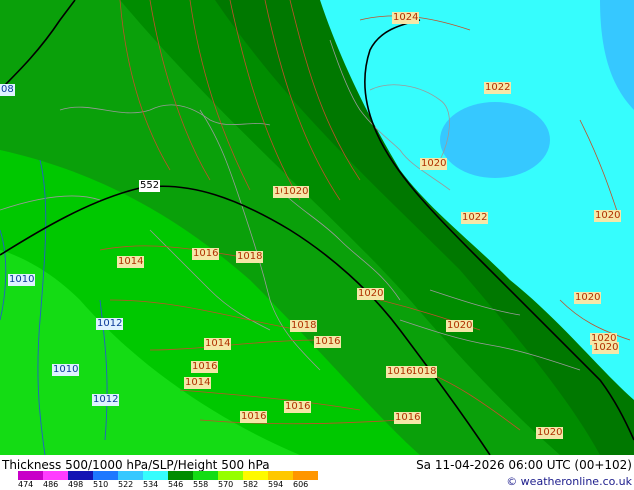  Describe the element at coordinates (201, 484) in the screenshot. I see `legend-tick: 558` at that location.